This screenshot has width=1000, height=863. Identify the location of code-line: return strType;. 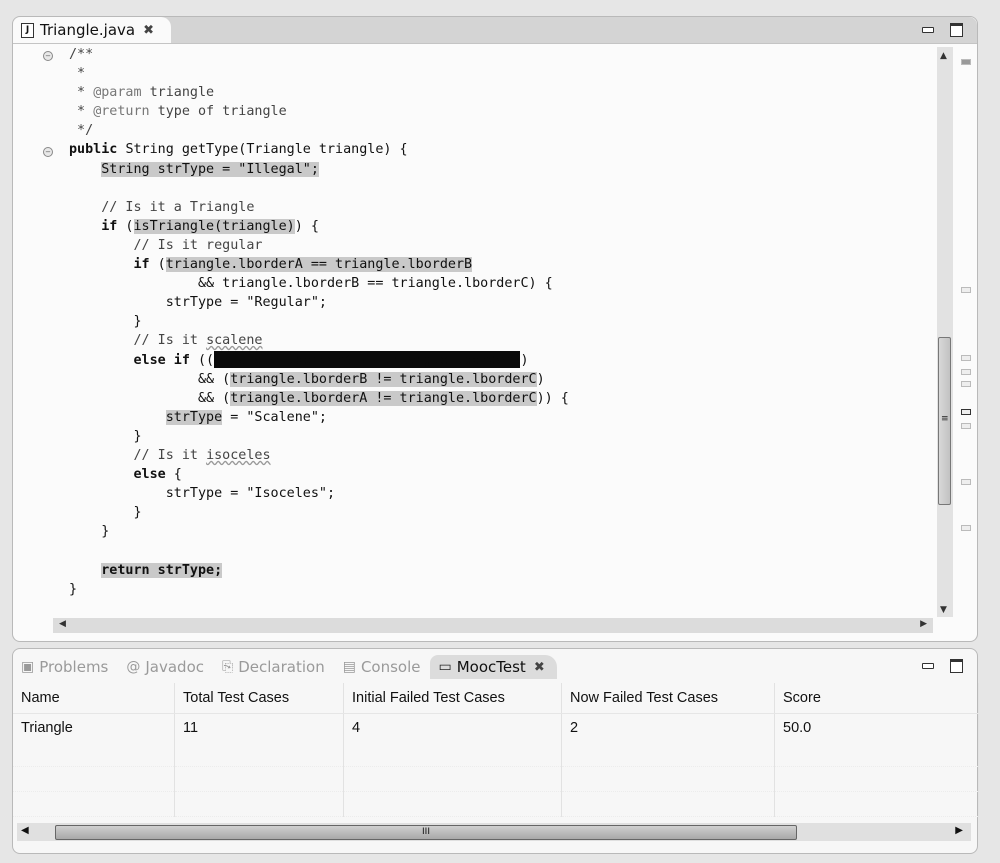
(498, 570).